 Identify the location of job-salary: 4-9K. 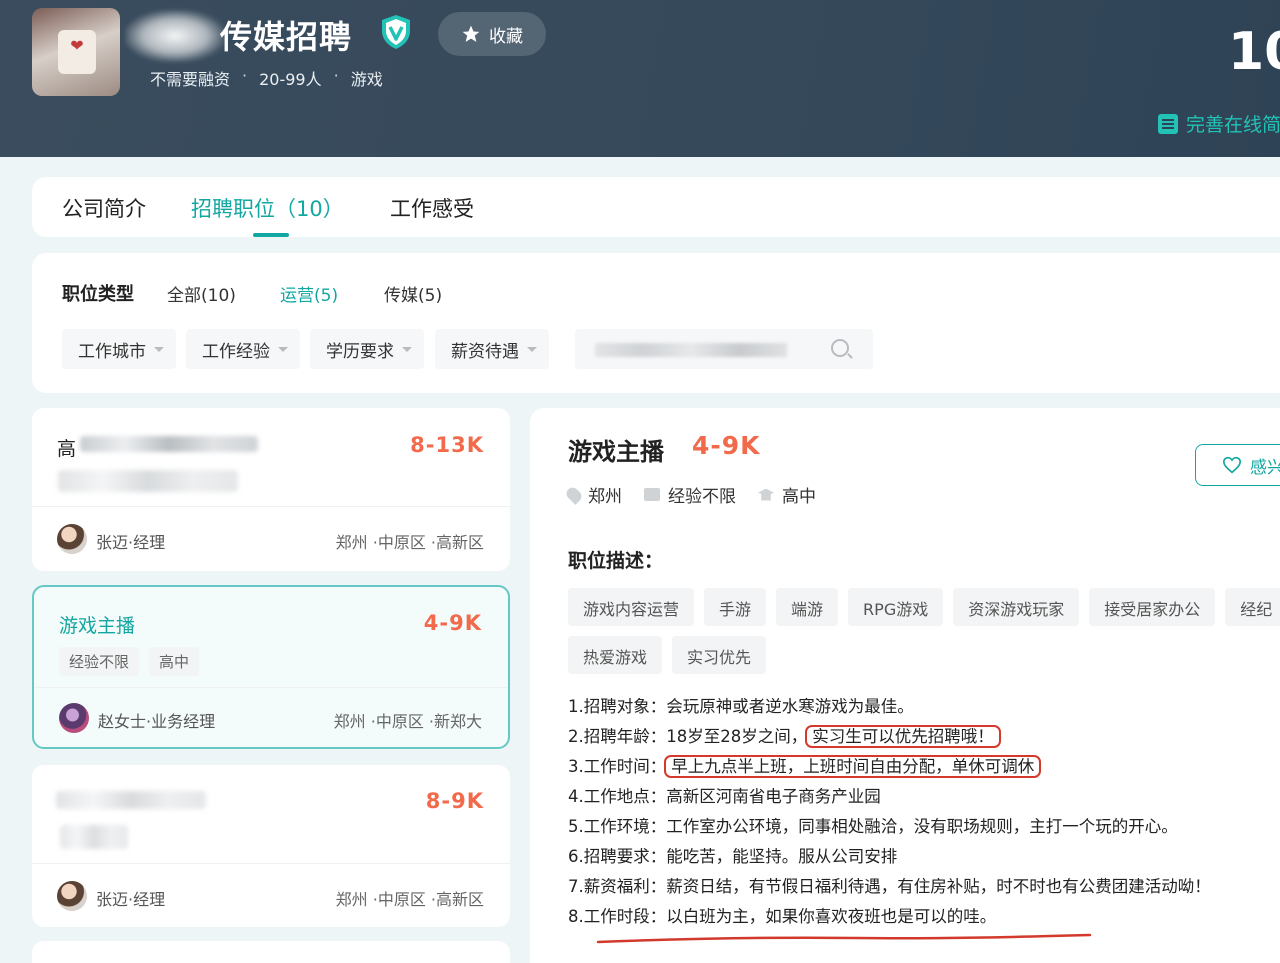
(452, 623).